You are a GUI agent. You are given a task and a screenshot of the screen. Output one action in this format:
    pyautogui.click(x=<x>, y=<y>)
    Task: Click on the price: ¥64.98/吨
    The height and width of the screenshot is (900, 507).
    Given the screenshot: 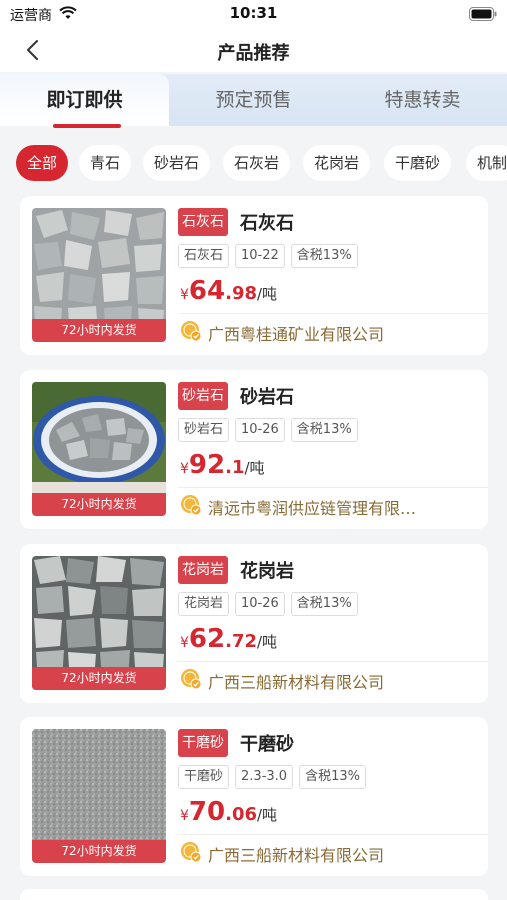 What is the action you would take?
    pyautogui.click(x=228, y=291)
    